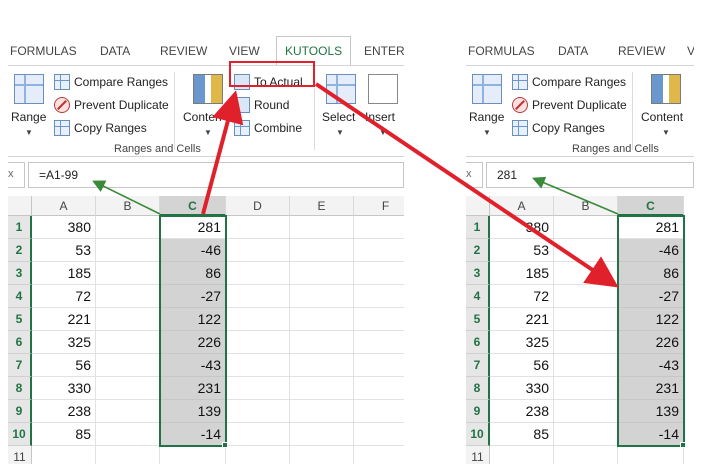 The image size is (702, 472). Describe the element at coordinates (575, 195) in the screenshot. I see `green-arrow-right` at that location.